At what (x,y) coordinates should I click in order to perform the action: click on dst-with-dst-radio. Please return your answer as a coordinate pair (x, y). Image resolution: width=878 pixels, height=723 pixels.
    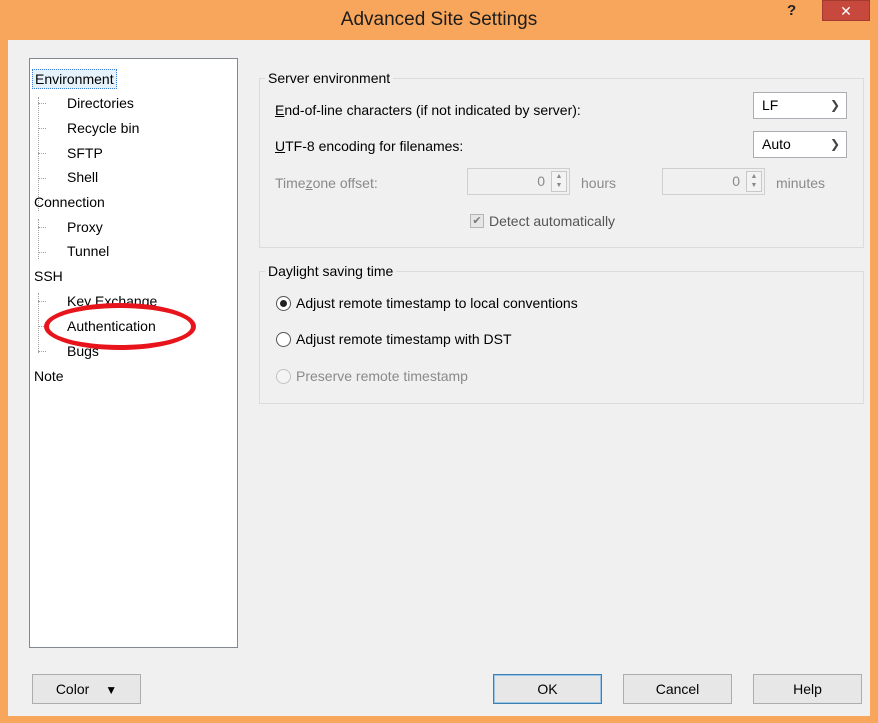
    Looking at the image, I should click on (283, 339).